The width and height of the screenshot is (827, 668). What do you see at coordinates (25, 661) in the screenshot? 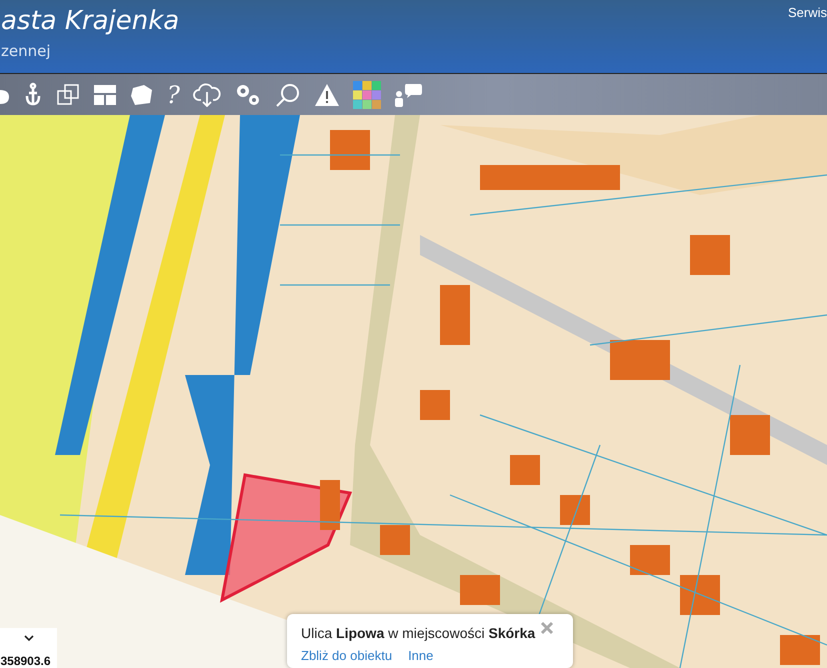
I see `coordinate-value: 358903.6` at bounding box center [25, 661].